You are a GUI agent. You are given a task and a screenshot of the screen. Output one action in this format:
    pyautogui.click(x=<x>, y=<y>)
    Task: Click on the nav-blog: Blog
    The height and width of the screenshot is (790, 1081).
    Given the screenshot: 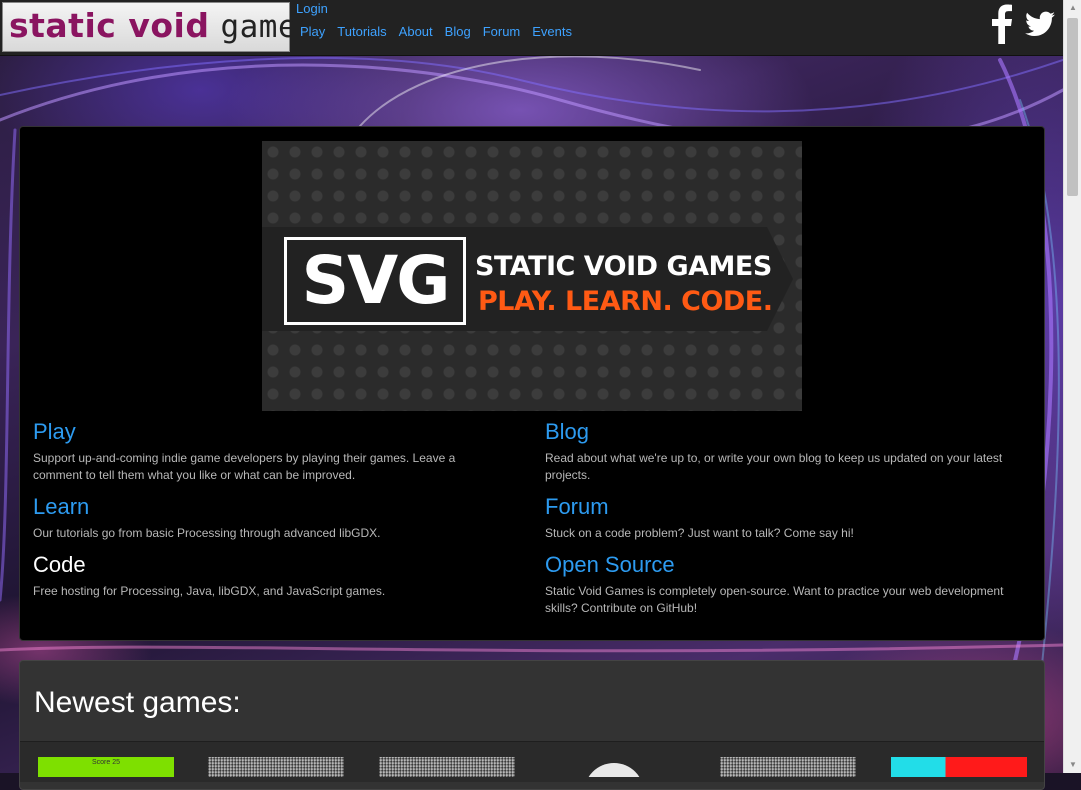 What is the action you would take?
    pyautogui.click(x=458, y=31)
    